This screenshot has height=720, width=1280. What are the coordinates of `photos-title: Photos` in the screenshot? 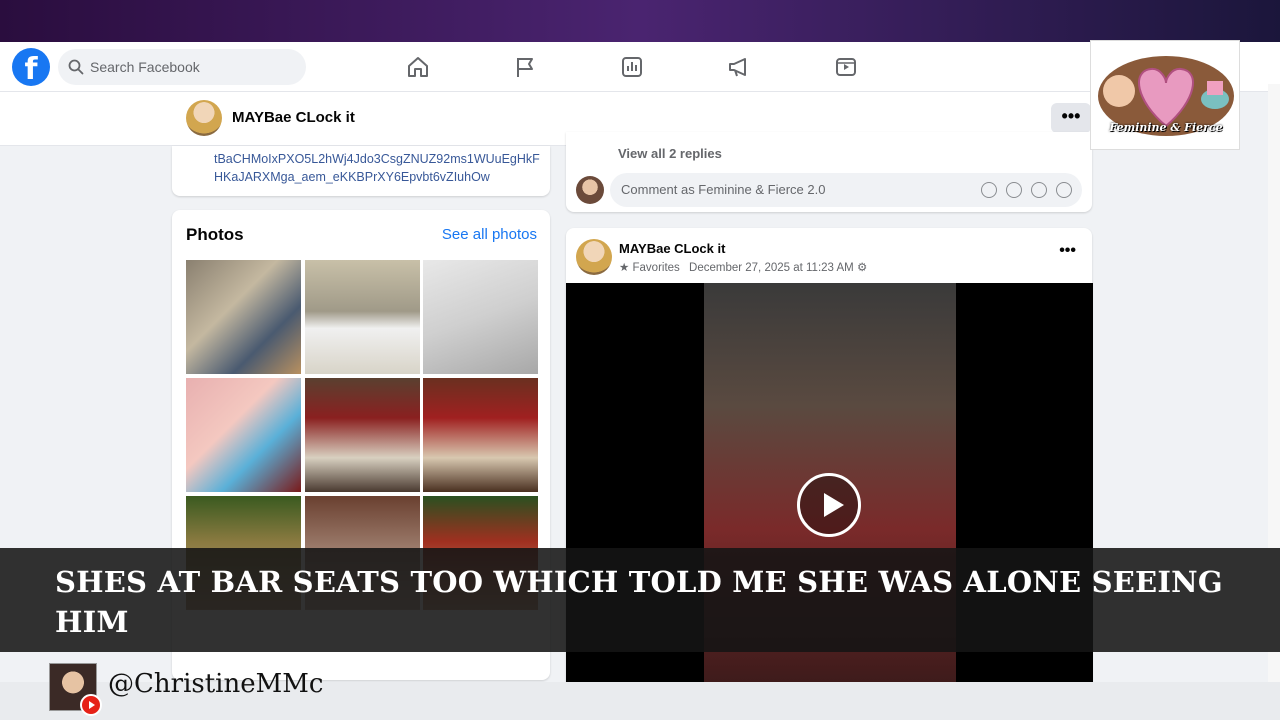 It's located at (215, 234).